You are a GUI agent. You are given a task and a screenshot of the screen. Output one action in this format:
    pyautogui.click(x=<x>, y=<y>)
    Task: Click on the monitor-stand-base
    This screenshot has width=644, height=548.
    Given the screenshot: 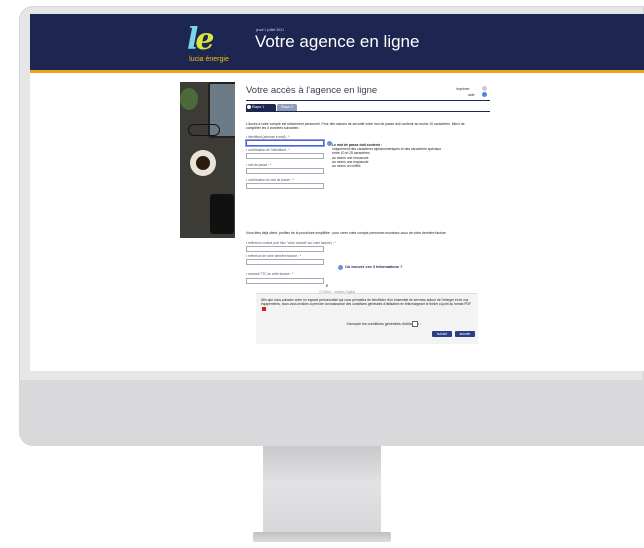 What is the action you would take?
    pyautogui.click(x=322, y=537)
    